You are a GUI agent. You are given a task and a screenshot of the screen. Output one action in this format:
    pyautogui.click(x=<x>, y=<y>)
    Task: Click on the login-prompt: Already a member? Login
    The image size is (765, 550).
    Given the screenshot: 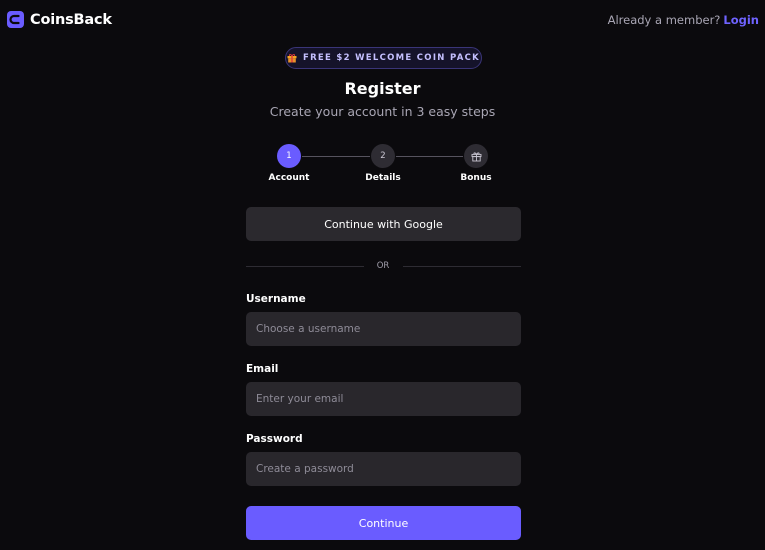 What is the action you would take?
    pyautogui.click(x=683, y=20)
    